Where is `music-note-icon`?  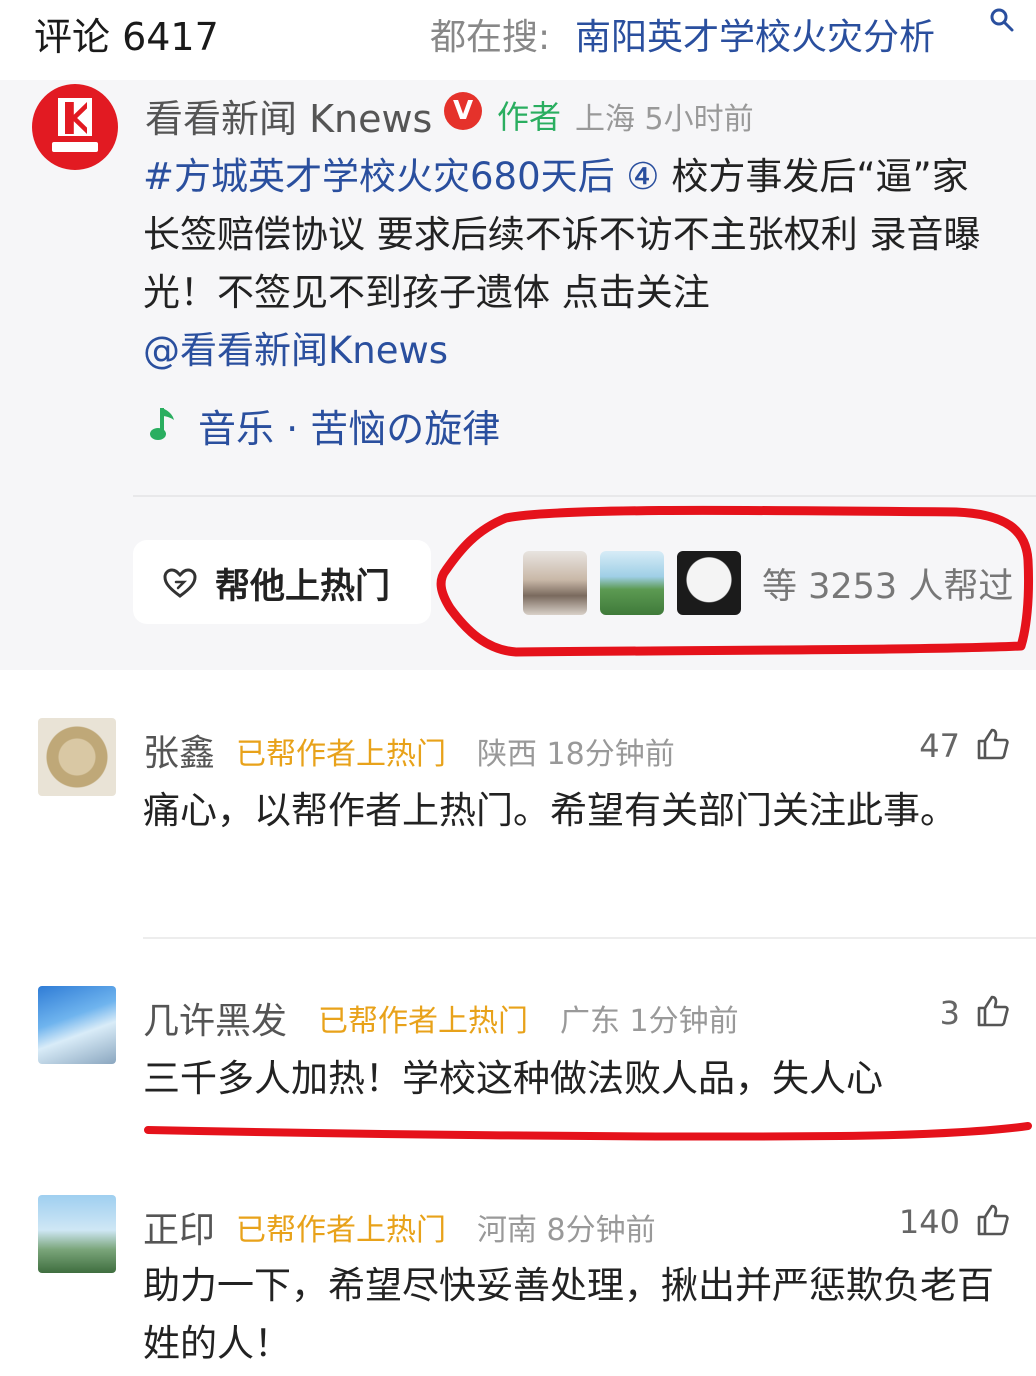
music-note-icon is located at coordinates (165, 424).